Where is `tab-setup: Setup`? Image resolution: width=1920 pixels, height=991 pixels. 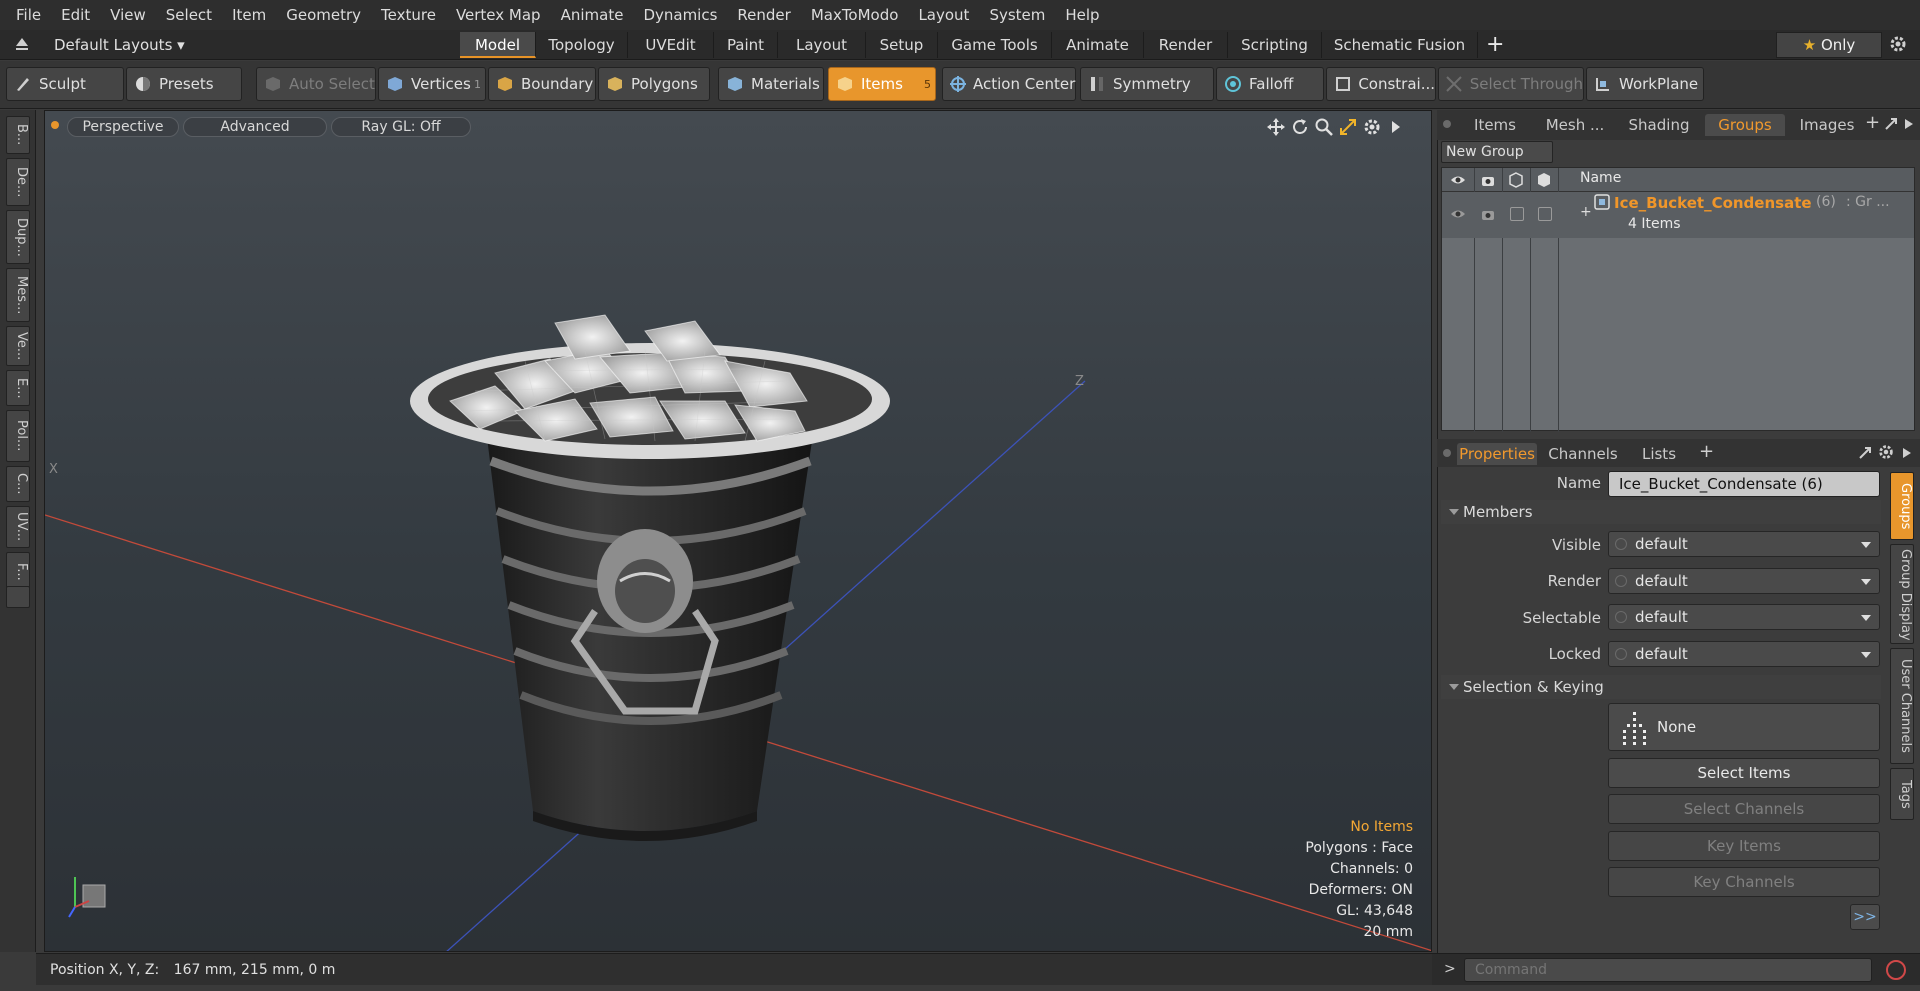 tab-setup: Setup is located at coordinates (902, 45).